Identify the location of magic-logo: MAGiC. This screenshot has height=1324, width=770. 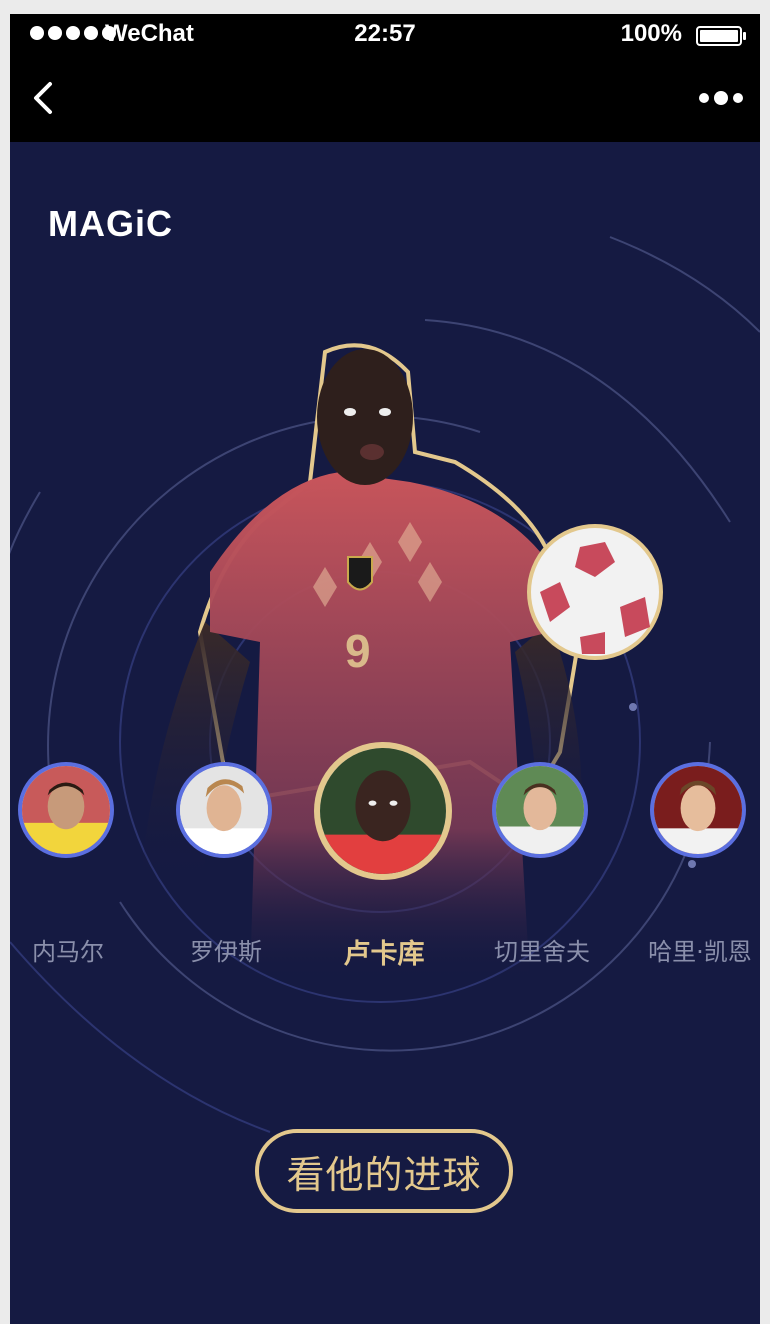
(110, 223).